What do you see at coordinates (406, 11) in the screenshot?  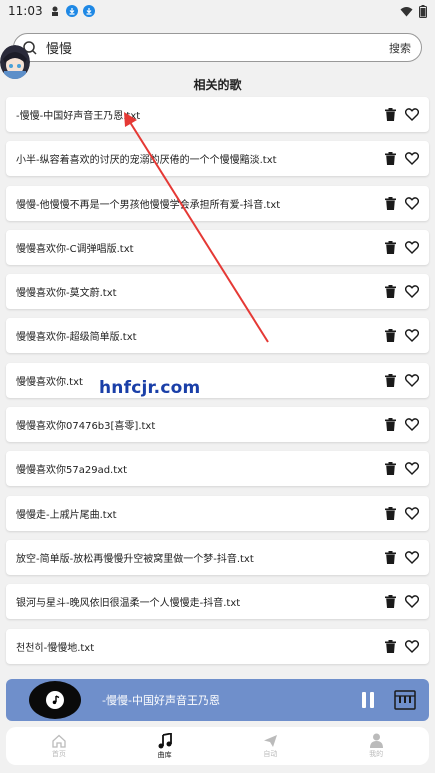 I see `wifi-icon` at bounding box center [406, 11].